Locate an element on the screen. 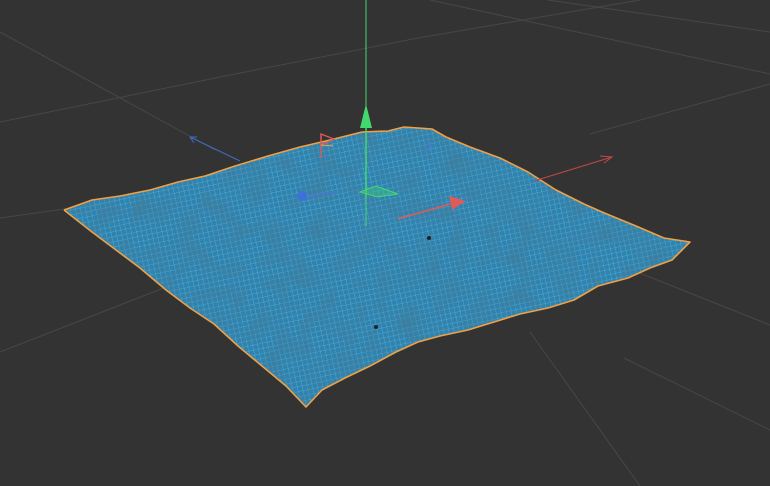 The height and width of the screenshot is (486, 770). world-x-axis-line is located at coordinates (573, 169).